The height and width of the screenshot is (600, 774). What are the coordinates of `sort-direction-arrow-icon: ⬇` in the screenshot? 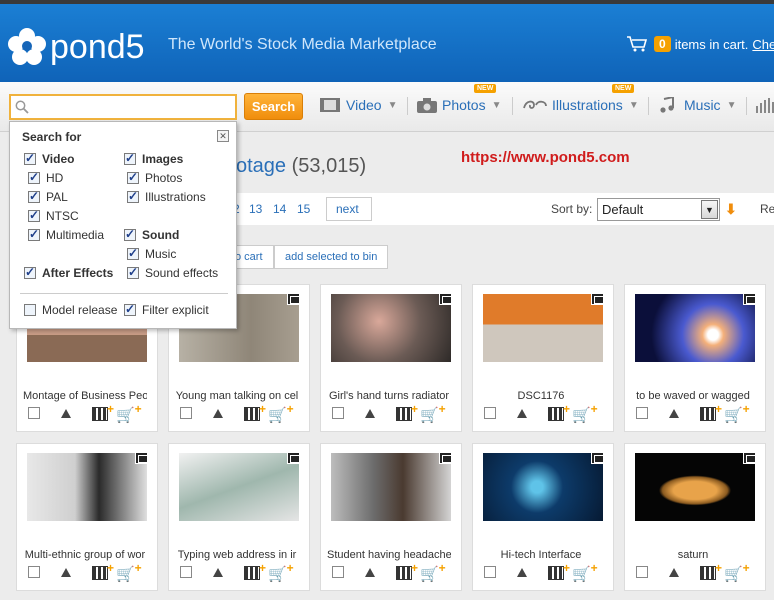 It's located at (731, 209).